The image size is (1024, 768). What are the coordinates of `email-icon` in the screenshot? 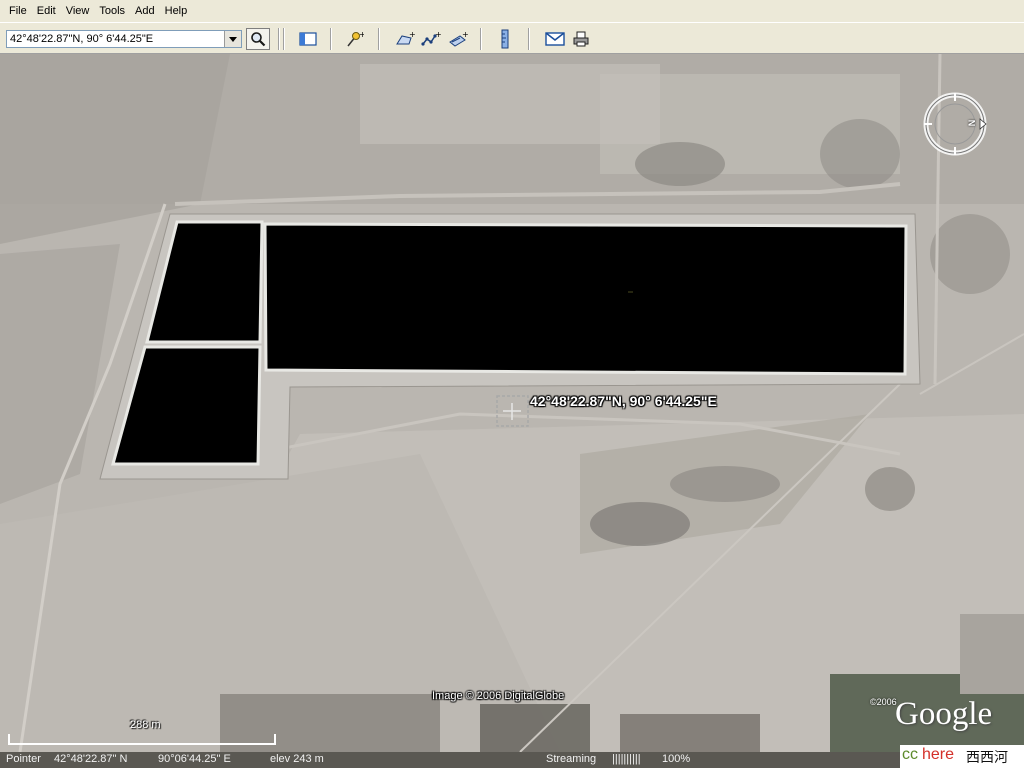 It's located at (555, 39).